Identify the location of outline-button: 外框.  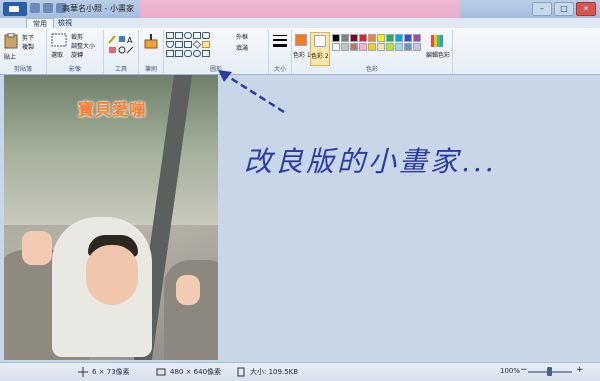
(242, 36).